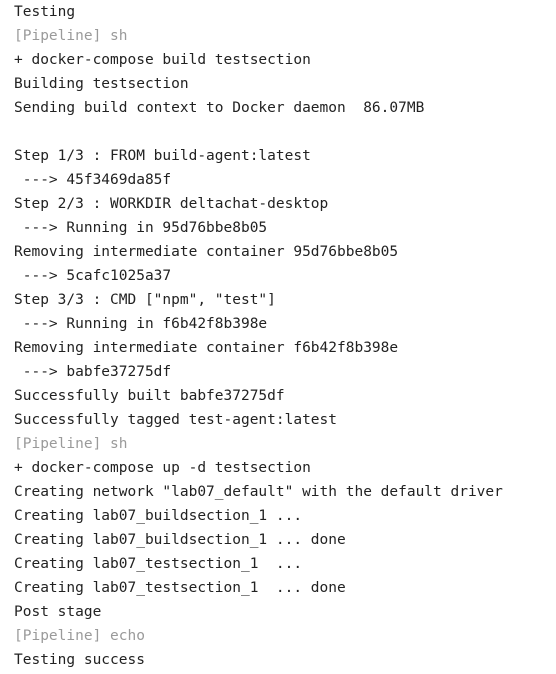 The height and width of the screenshot is (674, 556). Describe the element at coordinates (93, 180) in the screenshot. I see `console-line: ---> 45f3469da85f` at that location.